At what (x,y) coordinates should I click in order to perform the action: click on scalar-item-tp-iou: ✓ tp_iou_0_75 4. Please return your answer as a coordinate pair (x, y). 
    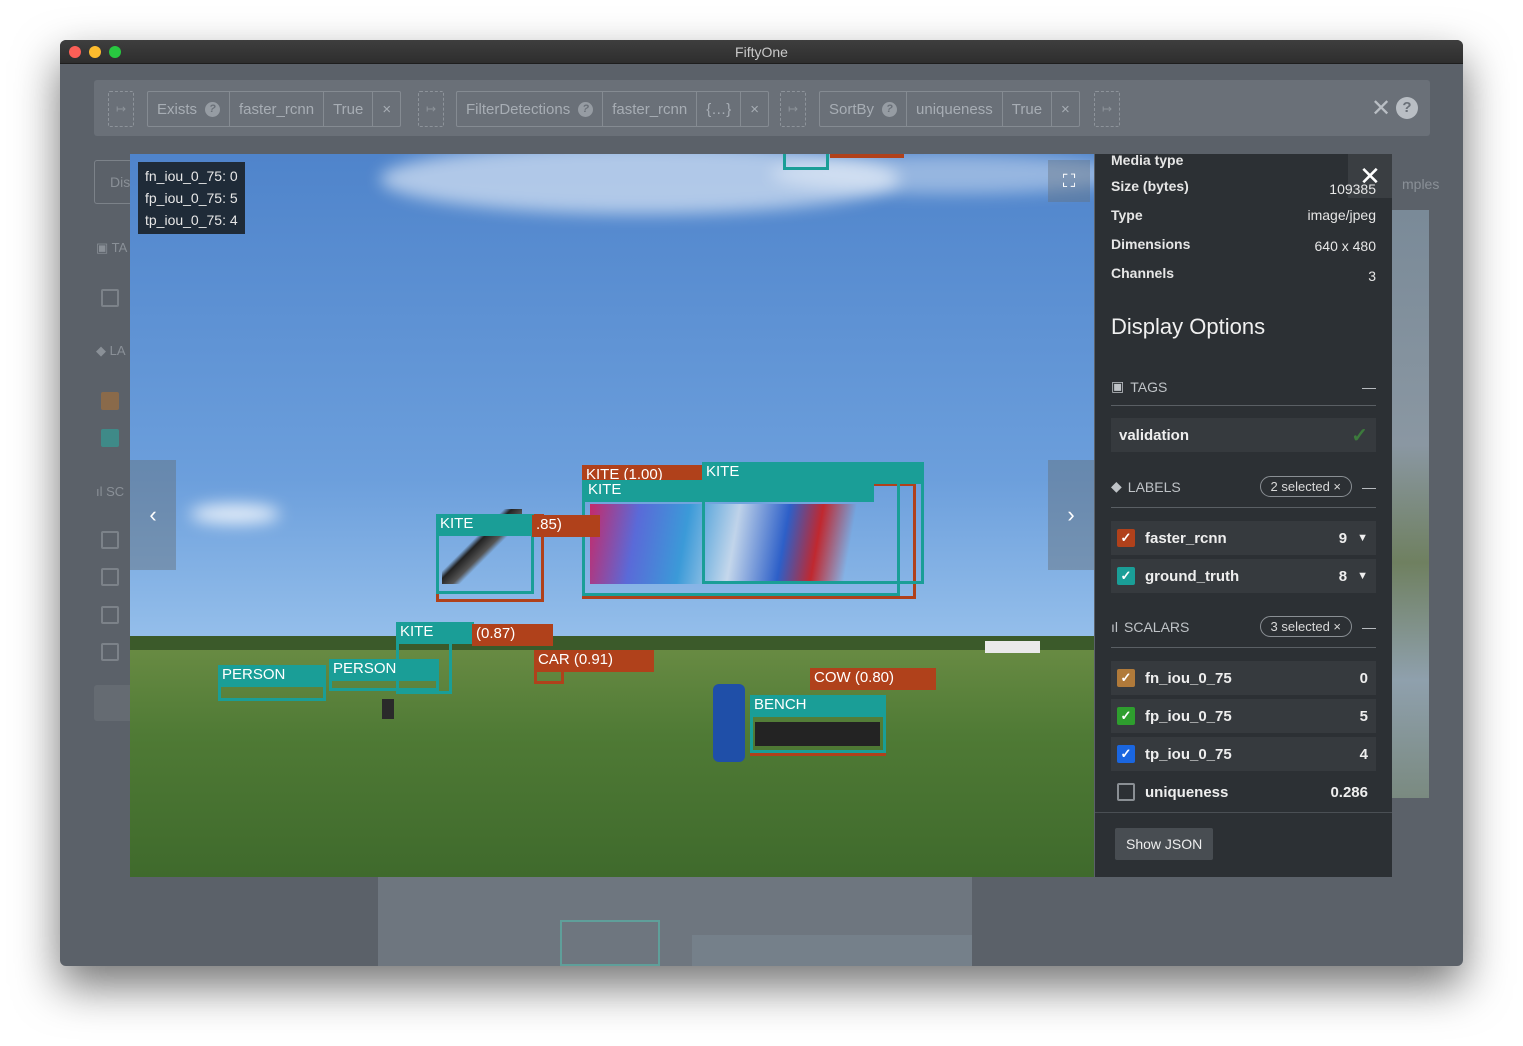
    Looking at the image, I should click on (1243, 754).